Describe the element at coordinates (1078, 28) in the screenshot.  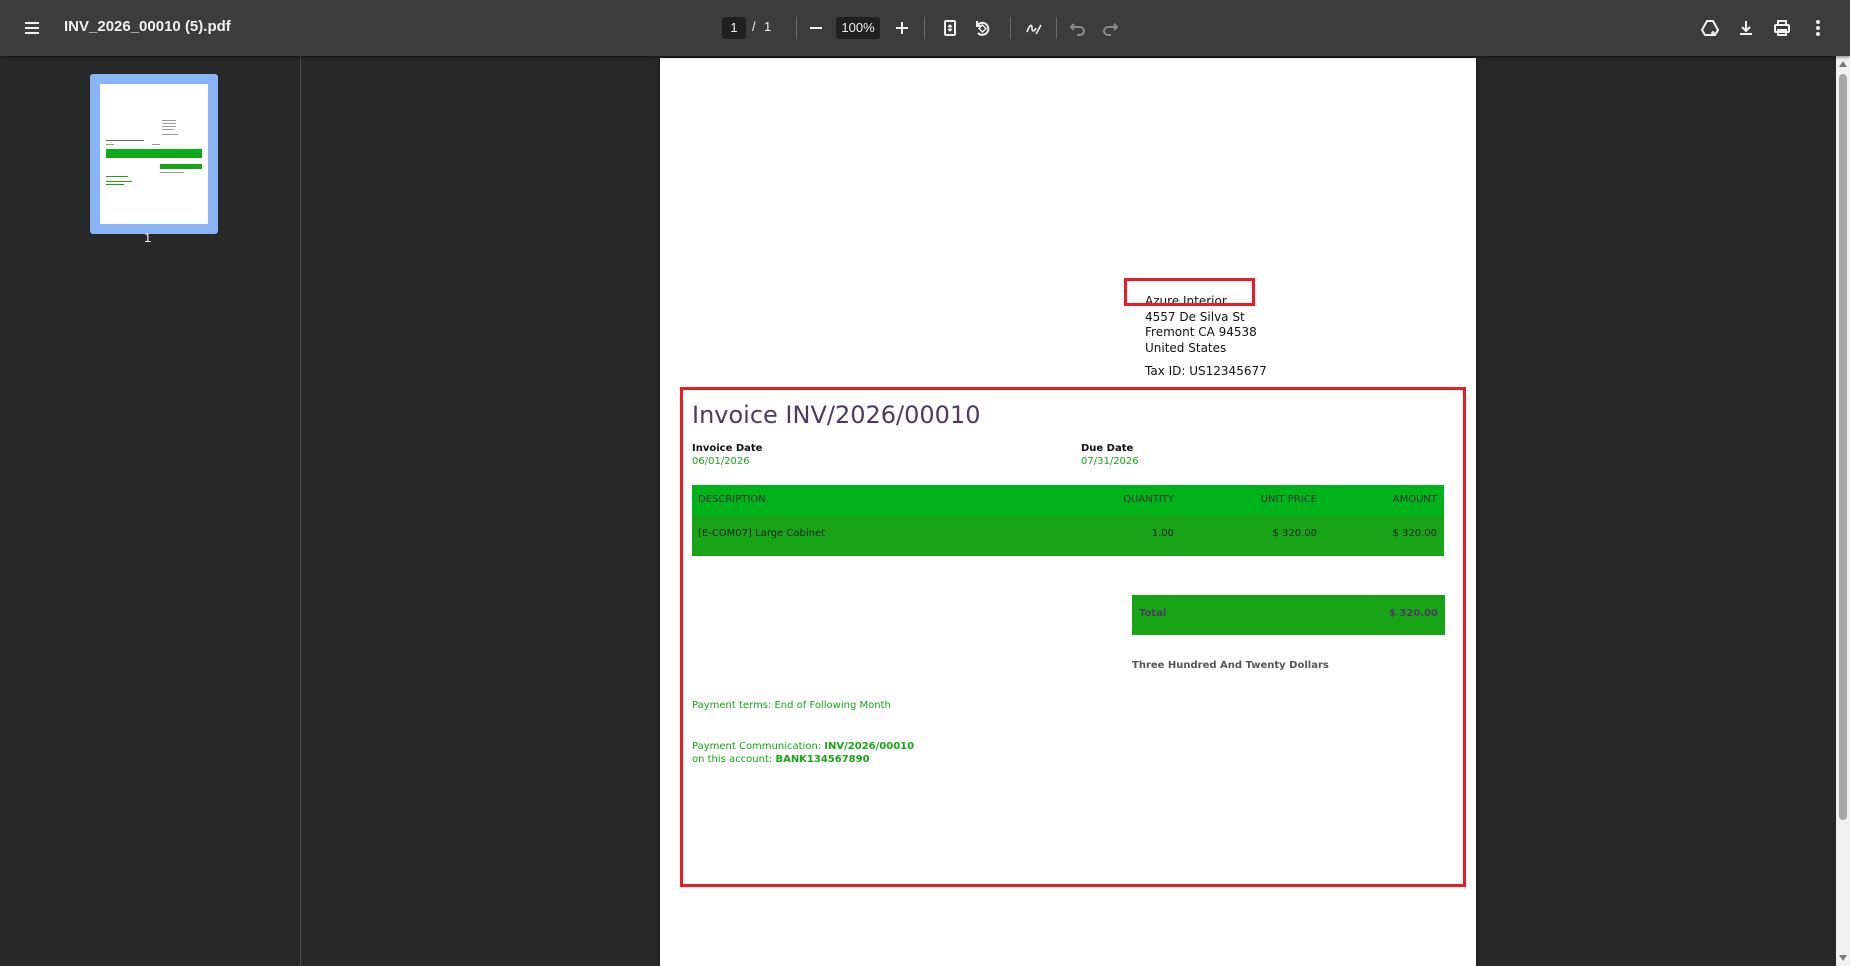
I see `undo-icon` at that location.